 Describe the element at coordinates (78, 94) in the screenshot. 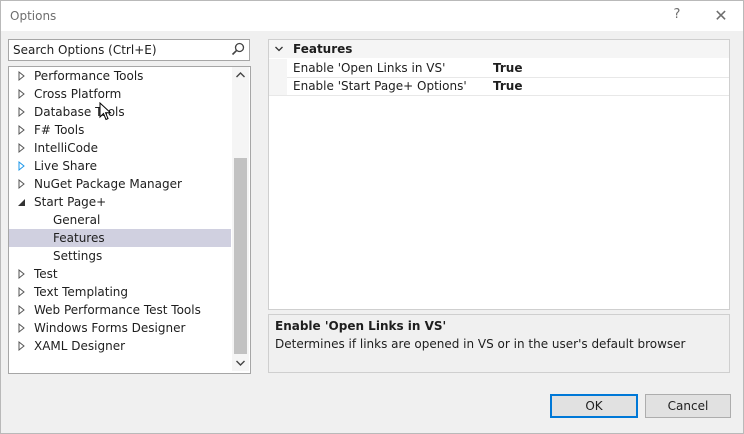

I see `tree-item-label: Cross Platform` at that location.